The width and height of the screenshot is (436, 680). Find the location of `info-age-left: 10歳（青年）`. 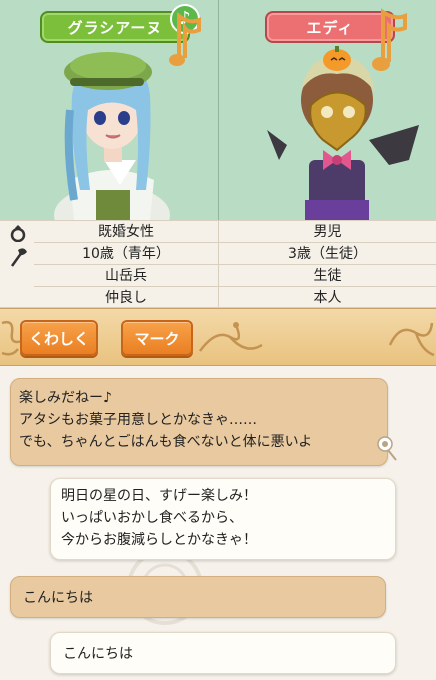

info-age-left: 10歳（青年） is located at coordinates (126, 254).